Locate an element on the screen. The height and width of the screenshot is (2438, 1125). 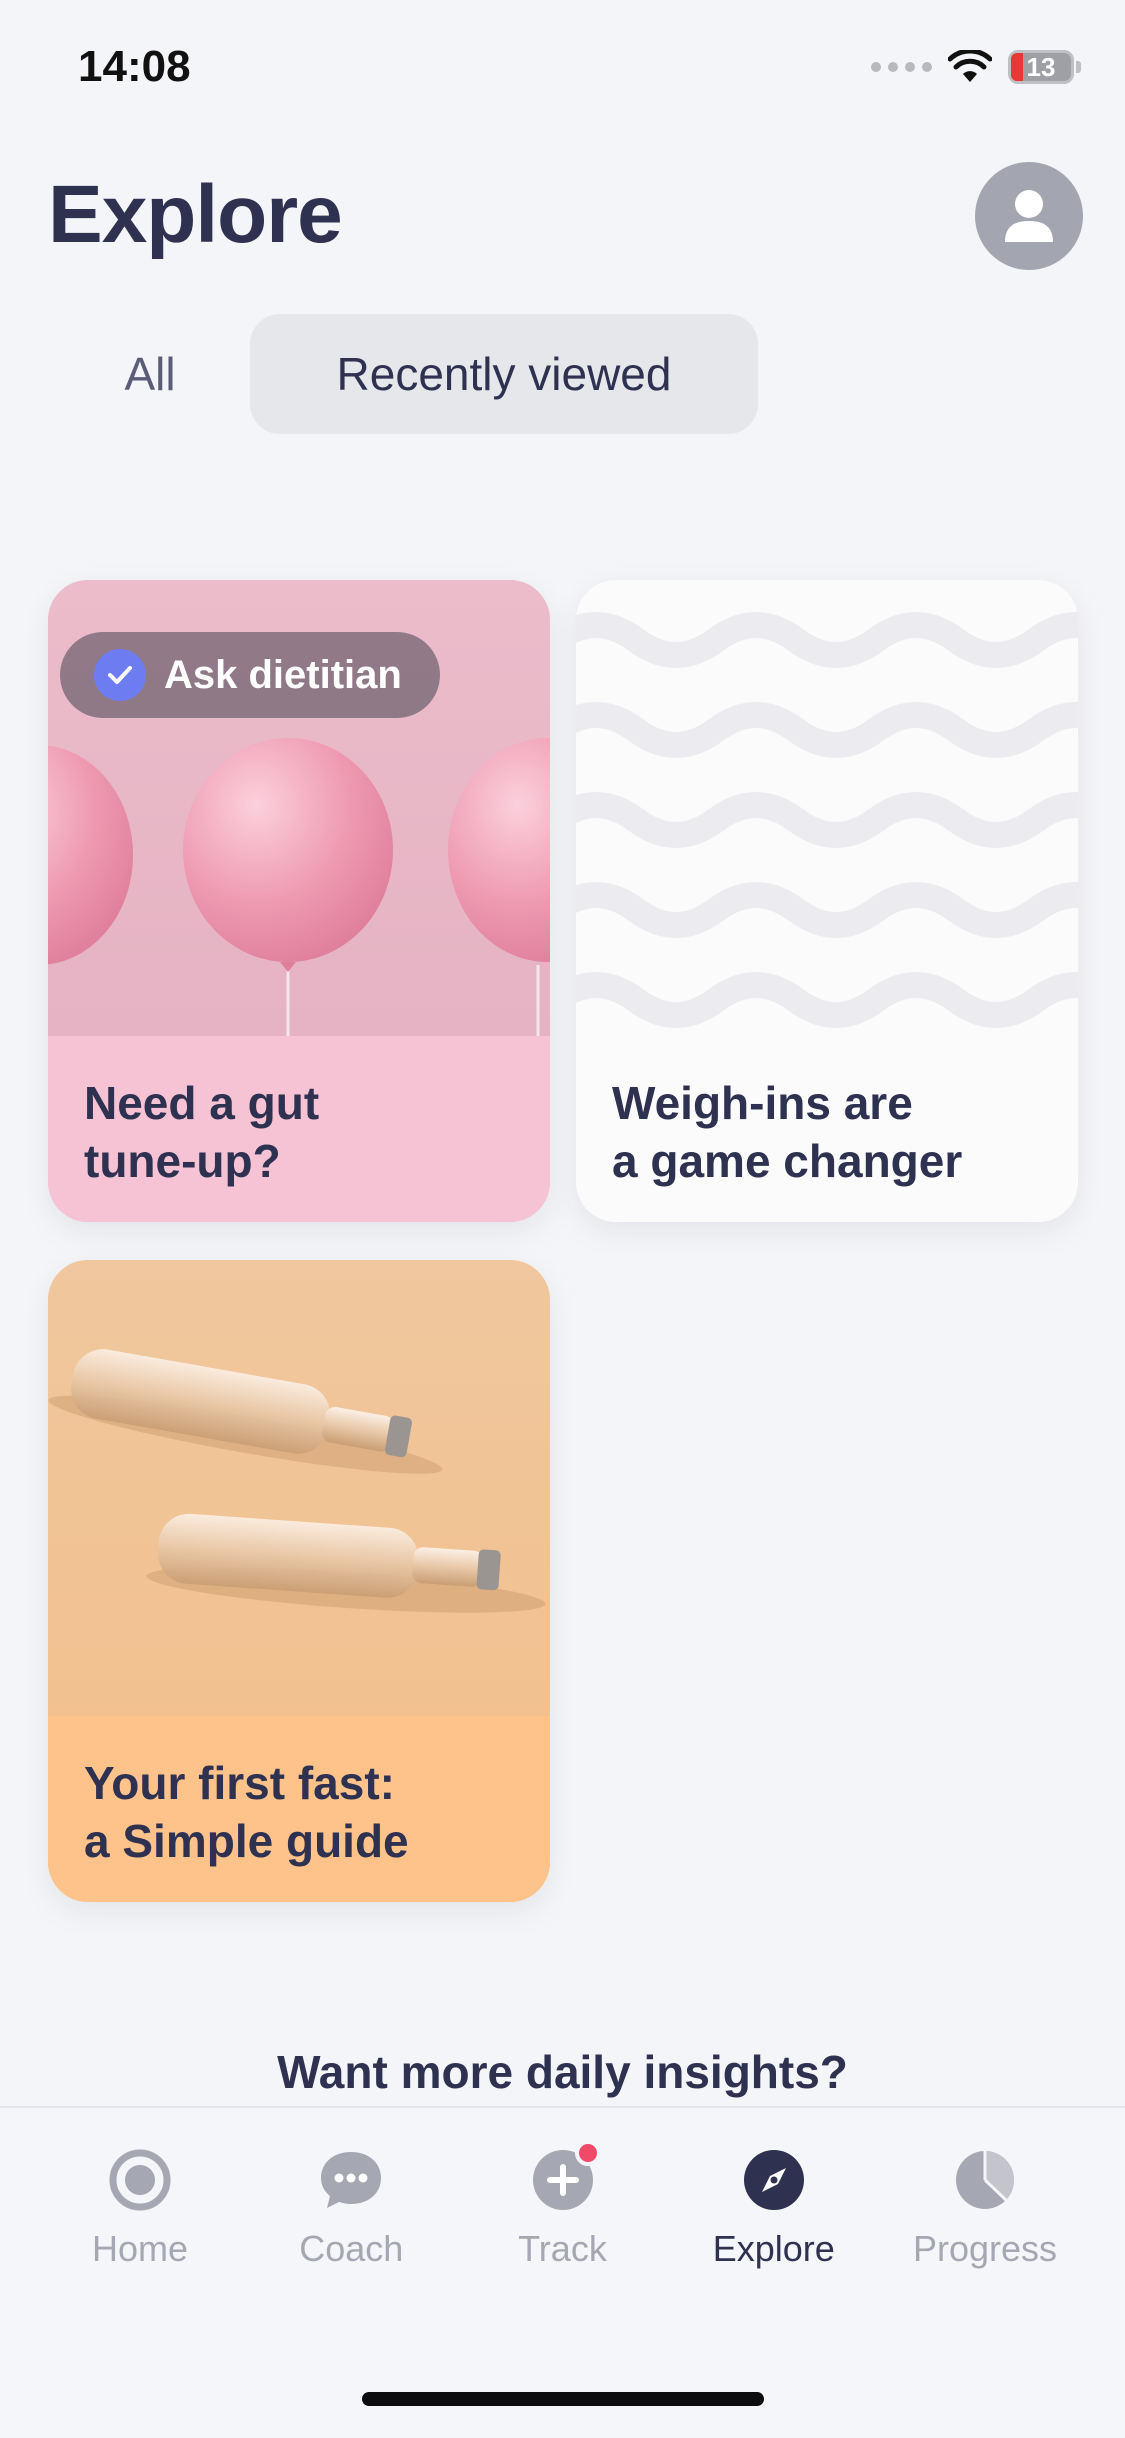
plus-circle-icon is located at coordinates (566, 2176).